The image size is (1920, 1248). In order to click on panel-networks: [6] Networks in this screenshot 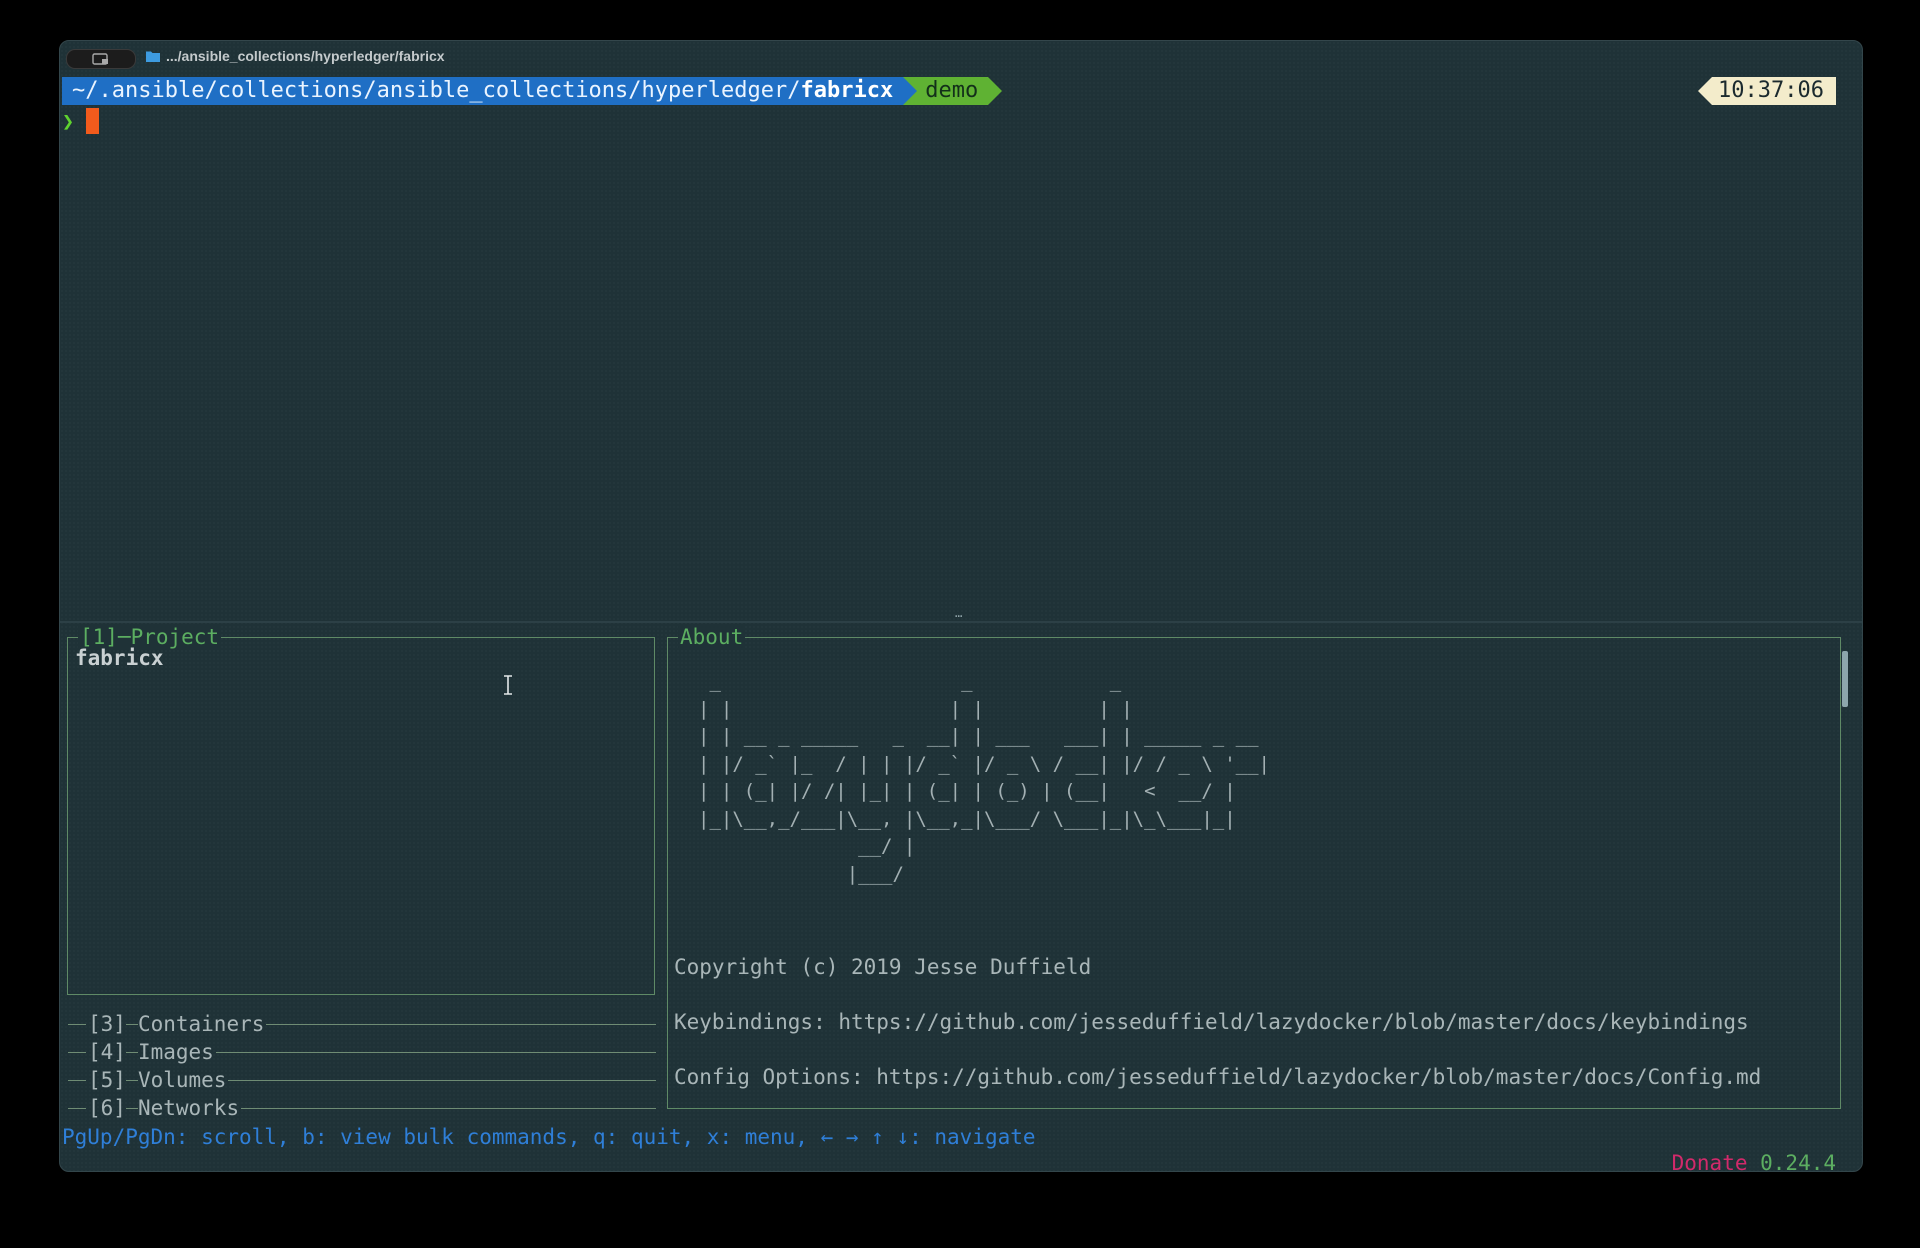, I will do `click(362, 1108)`.